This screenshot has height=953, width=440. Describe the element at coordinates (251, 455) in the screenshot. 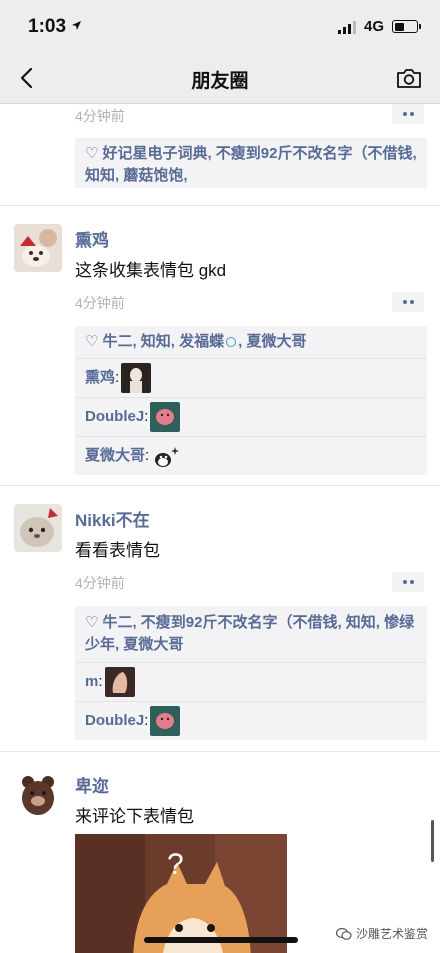

I see `comment-row: 夏微大哥:` at that location.